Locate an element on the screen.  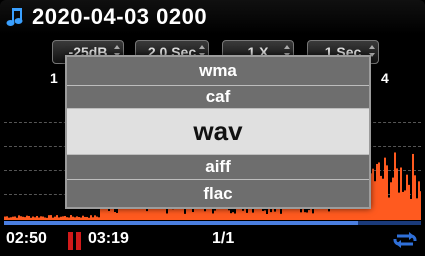
format-option-caf: caf is located at coordinates (218, 97).